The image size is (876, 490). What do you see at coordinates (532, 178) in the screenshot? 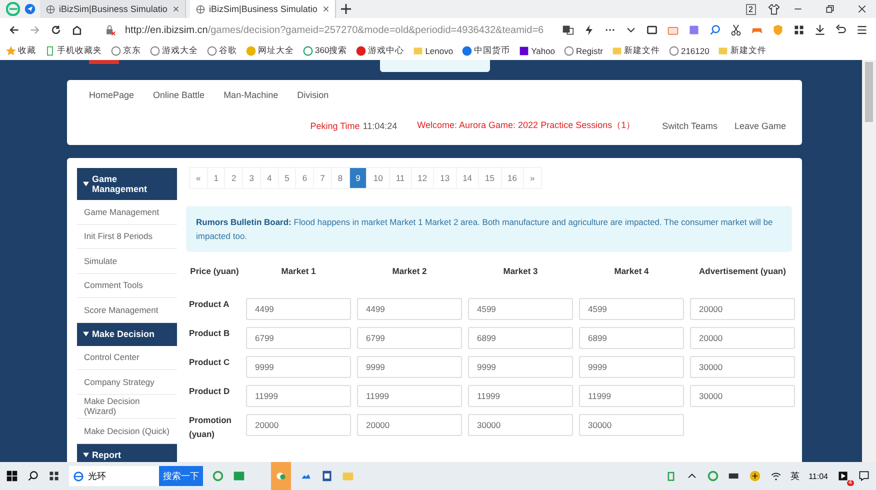
I see `next-page-link: »` at bounding box center [532, 178].